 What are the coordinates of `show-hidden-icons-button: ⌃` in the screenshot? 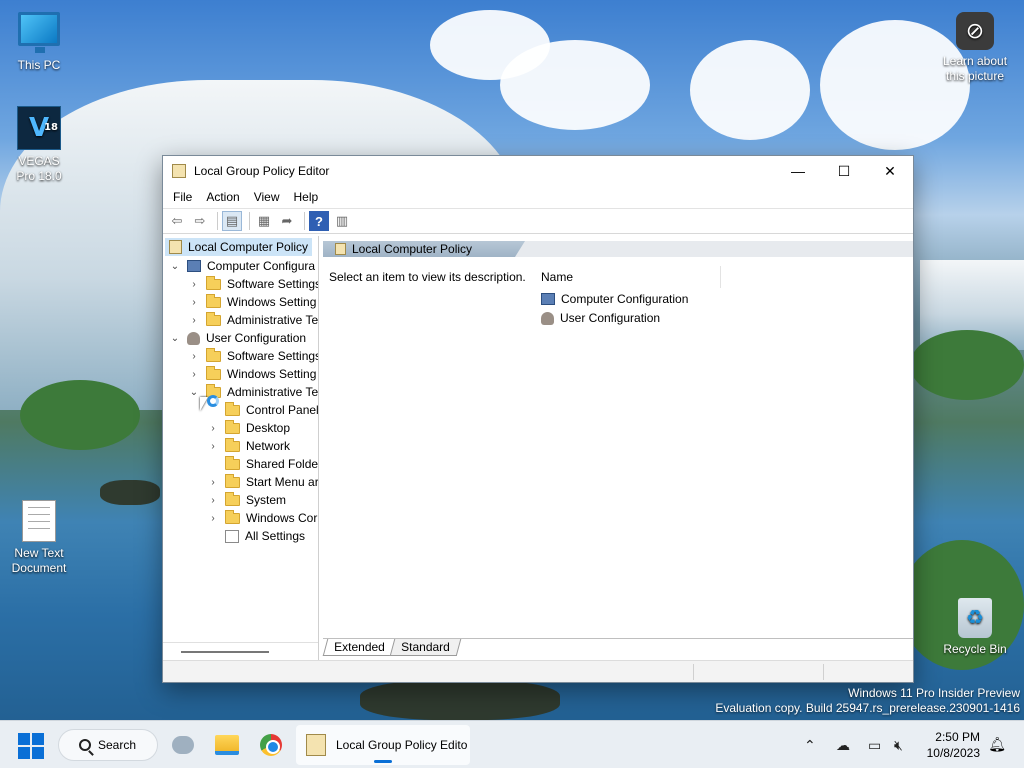 It's located at (810, 744).